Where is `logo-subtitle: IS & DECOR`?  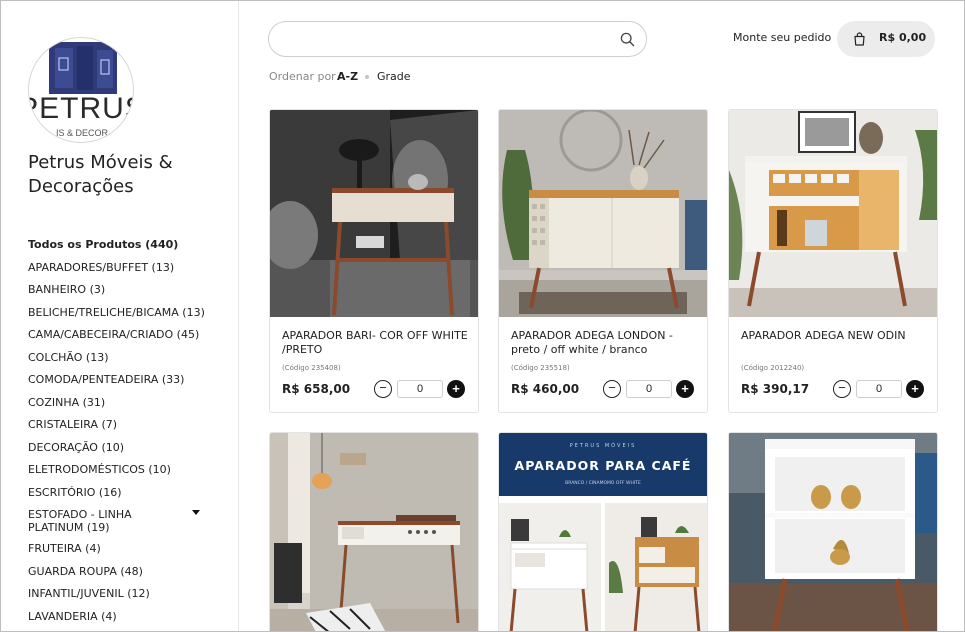 logo-subtitle: IS & DECOR is located at coordinates (82, 133).